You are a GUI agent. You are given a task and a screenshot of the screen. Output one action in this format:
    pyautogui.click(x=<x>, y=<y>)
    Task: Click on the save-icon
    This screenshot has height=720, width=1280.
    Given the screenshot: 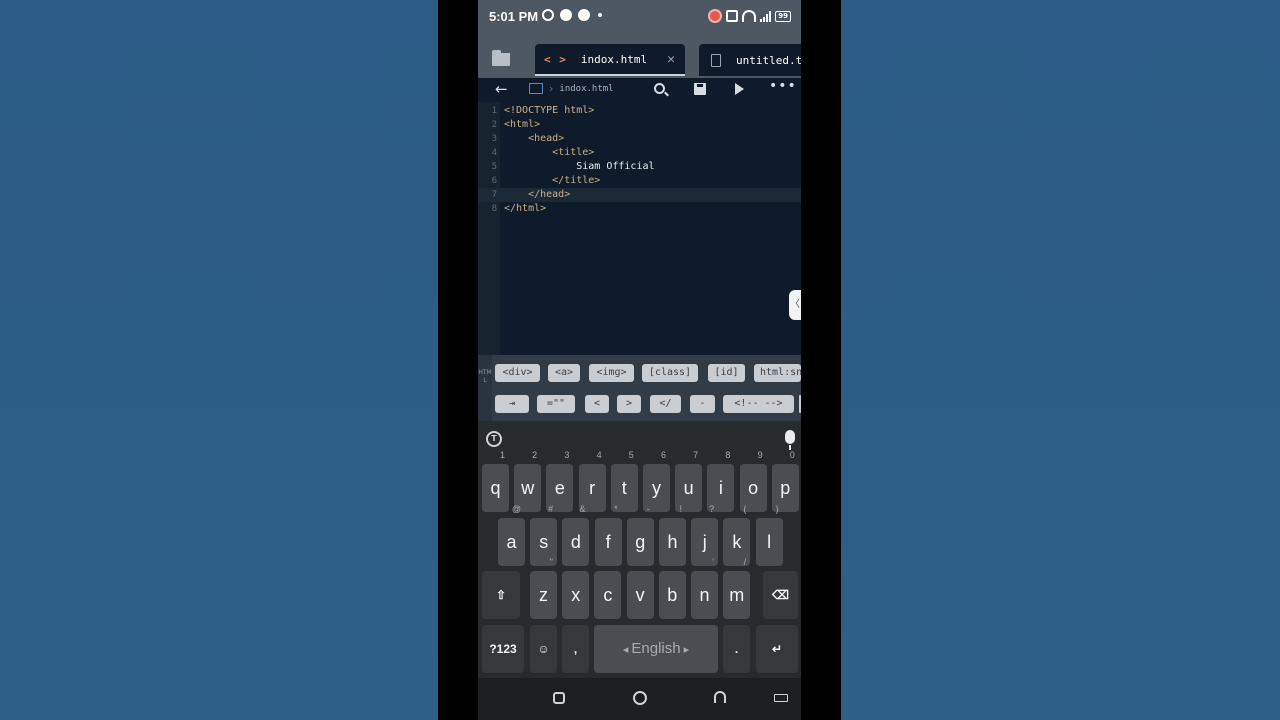 What is the action you would take?
    pyautogui.click(x=700, y=89)
    